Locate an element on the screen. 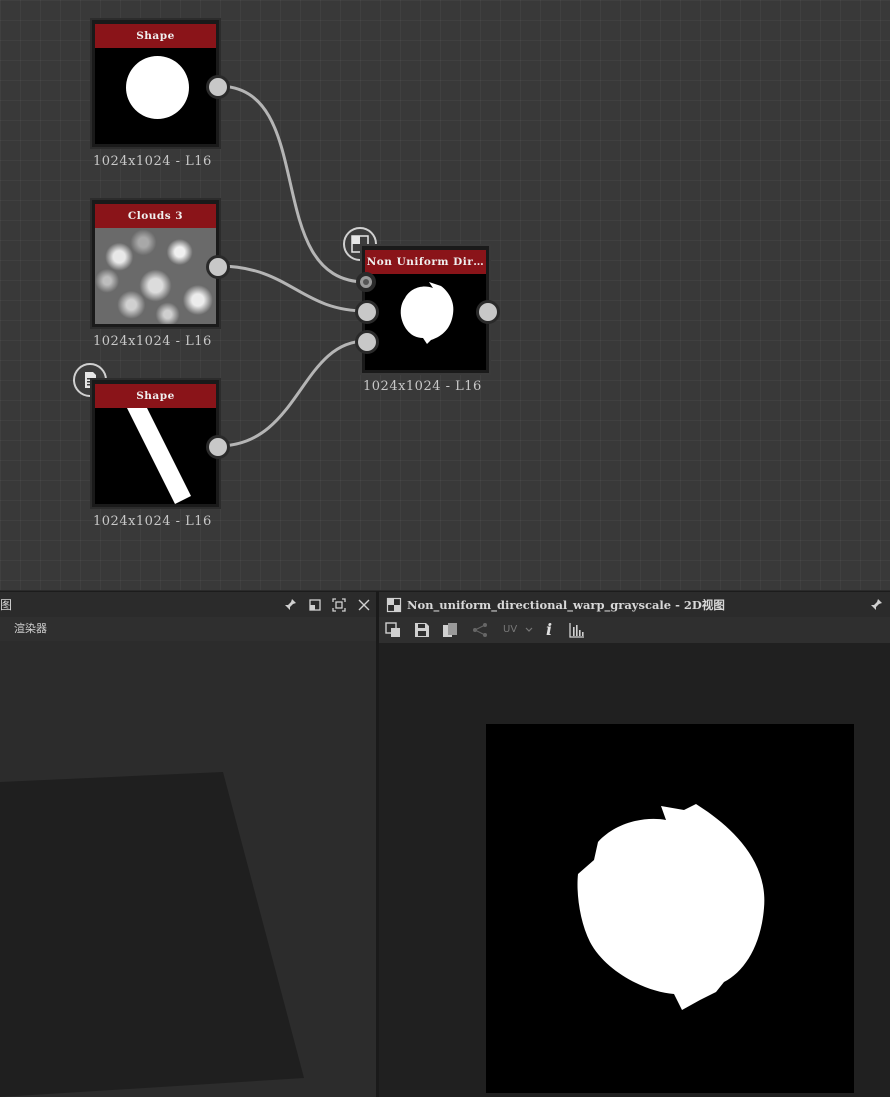 This screenshot has width=890, height=1097. node-thumbnail-bar is located at coordinates (155, 456).